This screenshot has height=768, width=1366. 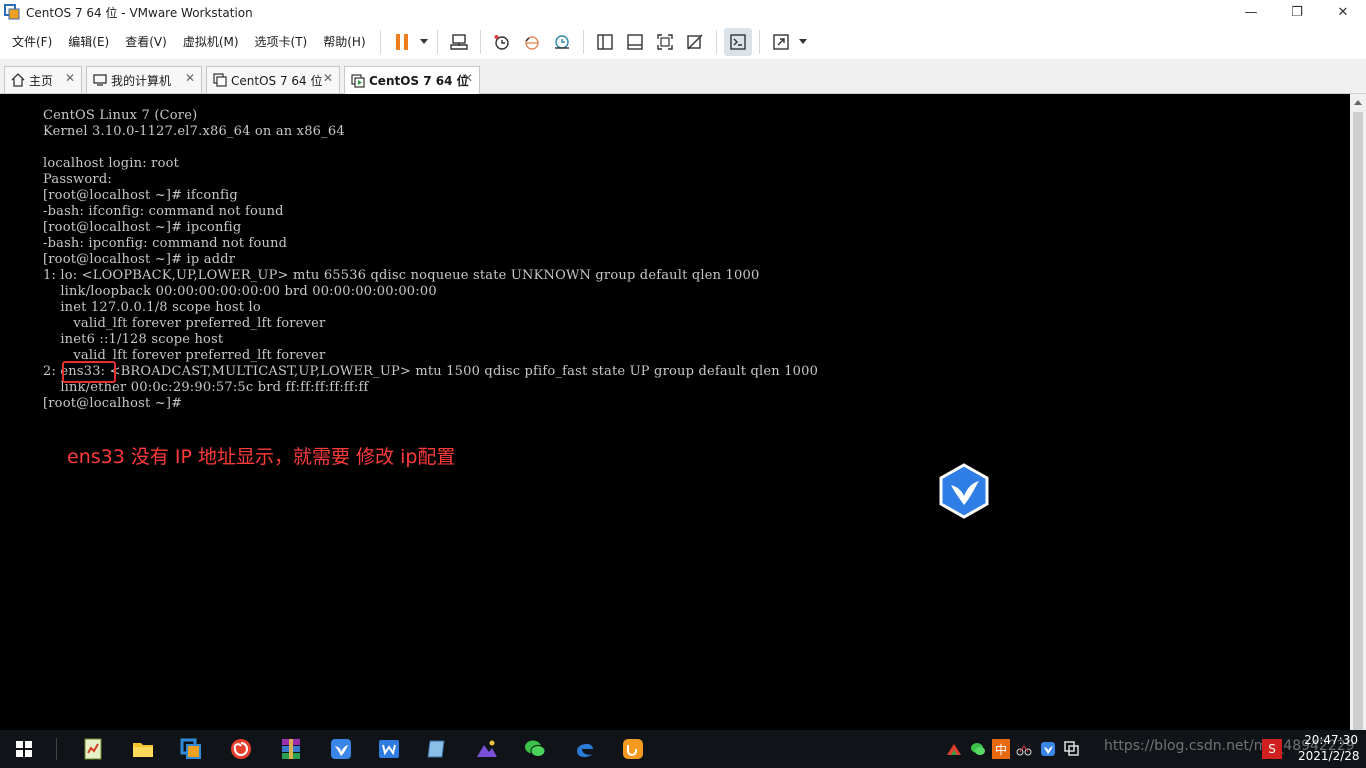 What do you see at coordinates (1251, 12) in the screenshot?
I see `minimize-button: —` at bounding box center [1251, 12].